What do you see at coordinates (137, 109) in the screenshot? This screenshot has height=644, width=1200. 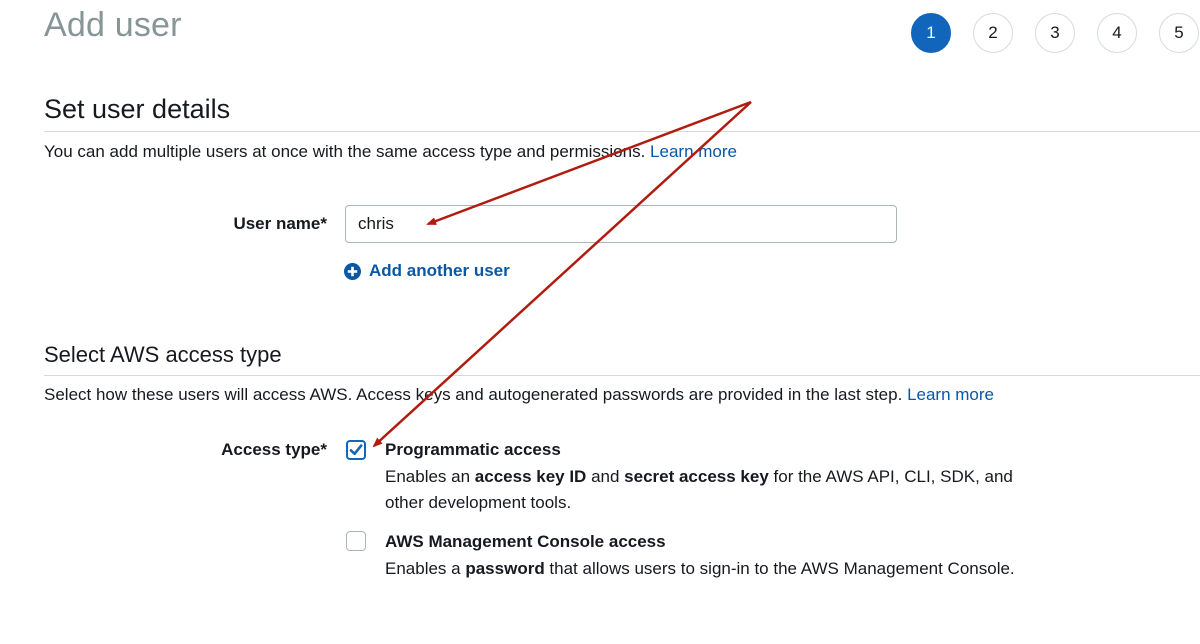 I see `section-heading-user-details: Set user details` at bounding box center [137, 109].